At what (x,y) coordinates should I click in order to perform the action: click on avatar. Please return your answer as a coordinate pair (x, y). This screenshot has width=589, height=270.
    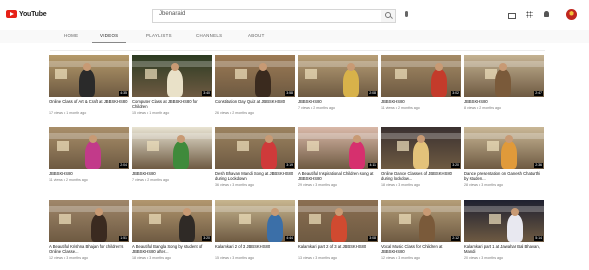
    Looking at the image, I should click on (571, 14).